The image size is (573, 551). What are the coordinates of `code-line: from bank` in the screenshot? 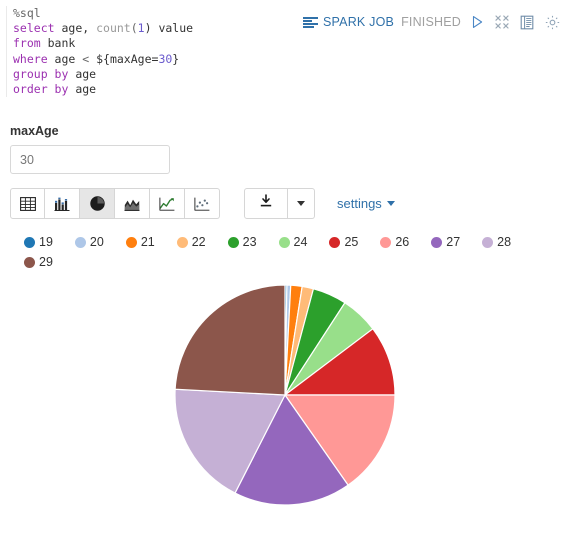 It's located at (103, 43).